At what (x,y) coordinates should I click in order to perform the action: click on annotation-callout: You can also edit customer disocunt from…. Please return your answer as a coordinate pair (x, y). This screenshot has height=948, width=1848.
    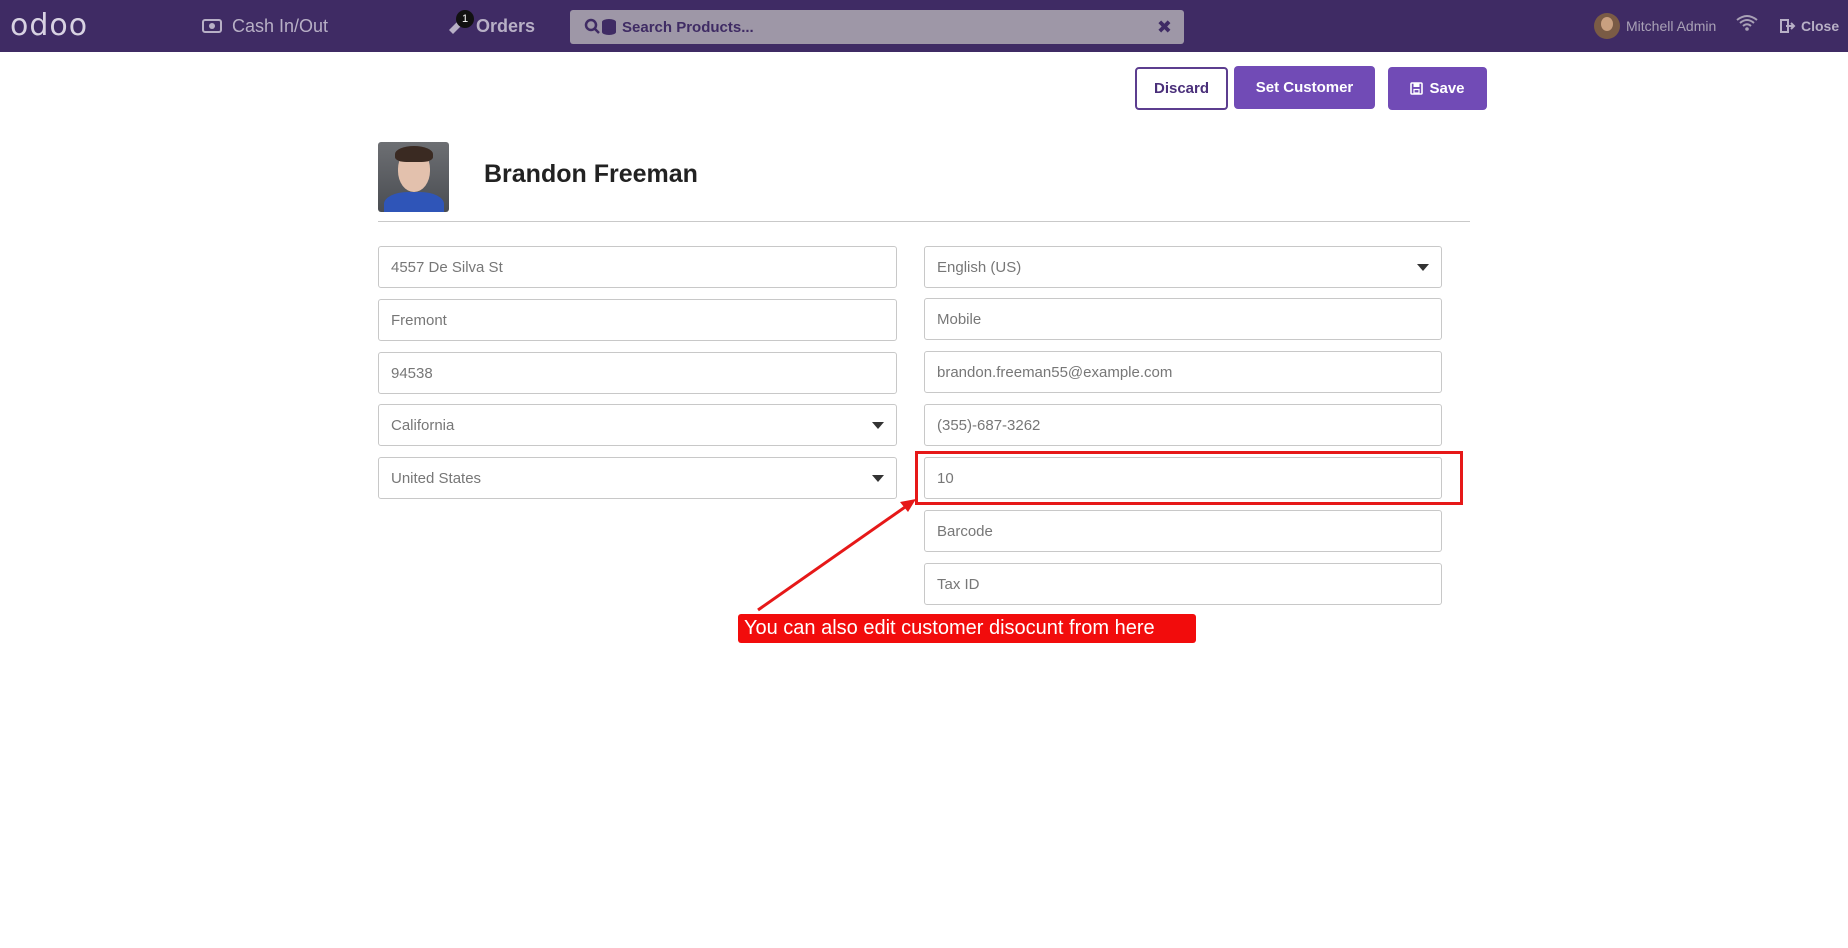
    Looking at the image, I should click on (967, 628).